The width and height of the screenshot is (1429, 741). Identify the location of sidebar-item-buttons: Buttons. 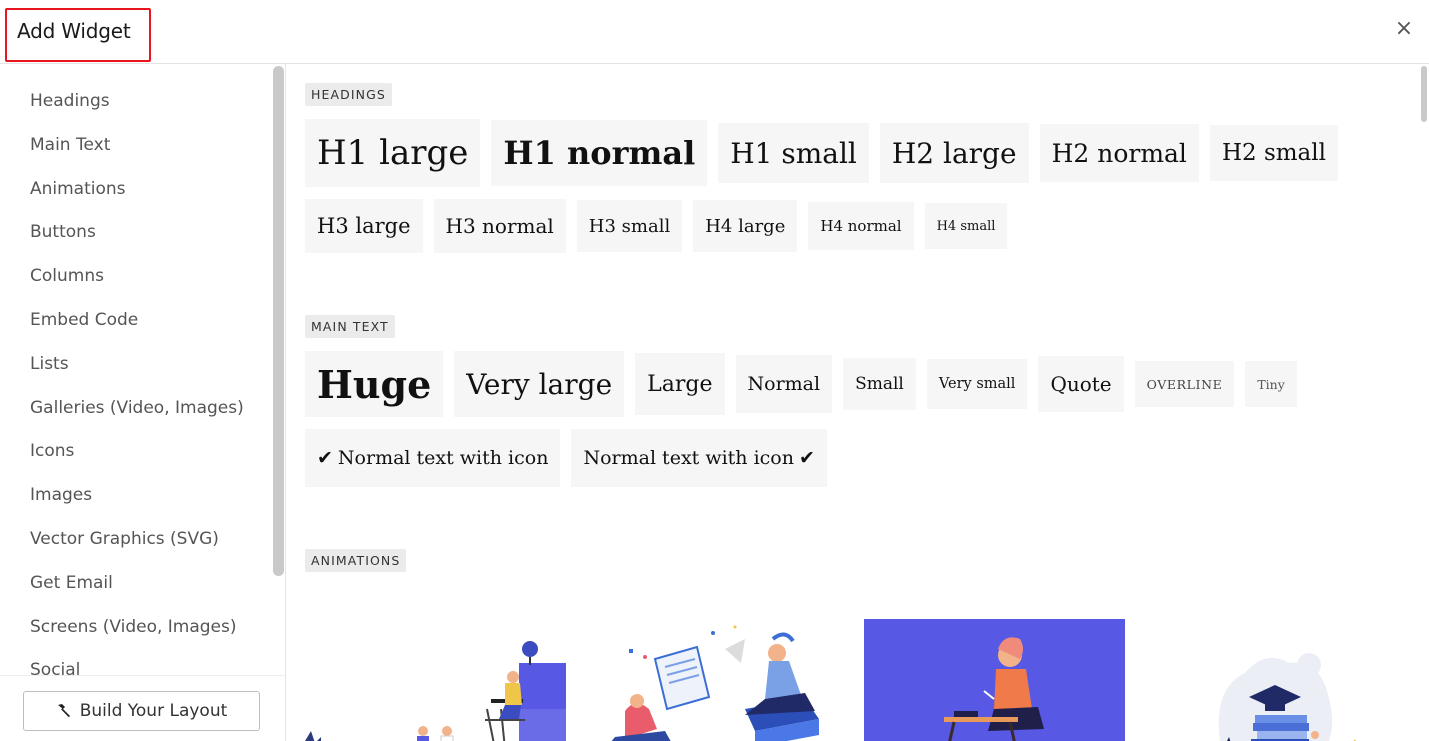
(136, 233).